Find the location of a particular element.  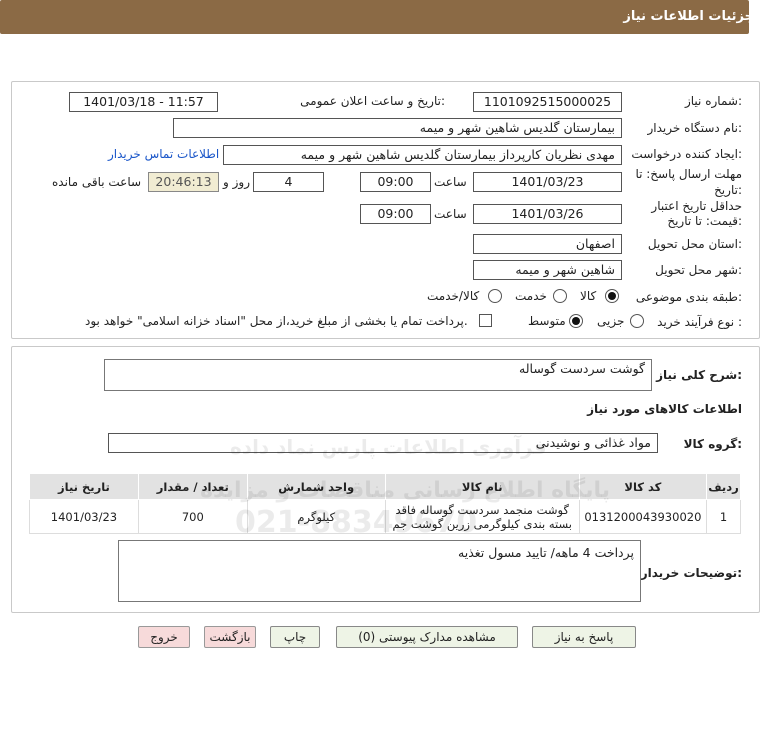

purchase-radio-medium is located at coordinates (576, 321).